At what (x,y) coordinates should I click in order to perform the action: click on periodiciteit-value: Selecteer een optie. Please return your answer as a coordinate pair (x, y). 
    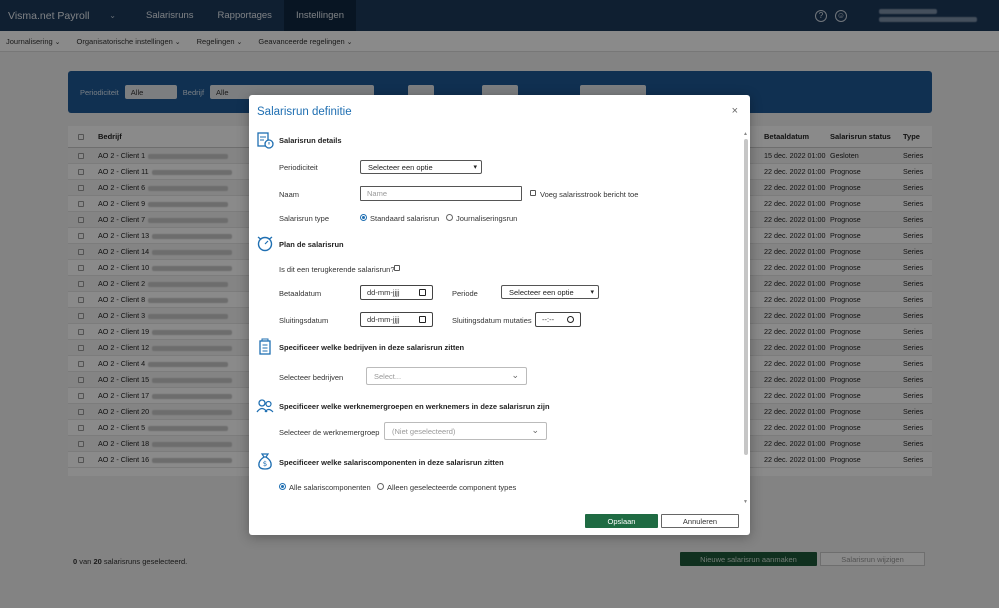
    Looking at the image, I should click on (400, 167).